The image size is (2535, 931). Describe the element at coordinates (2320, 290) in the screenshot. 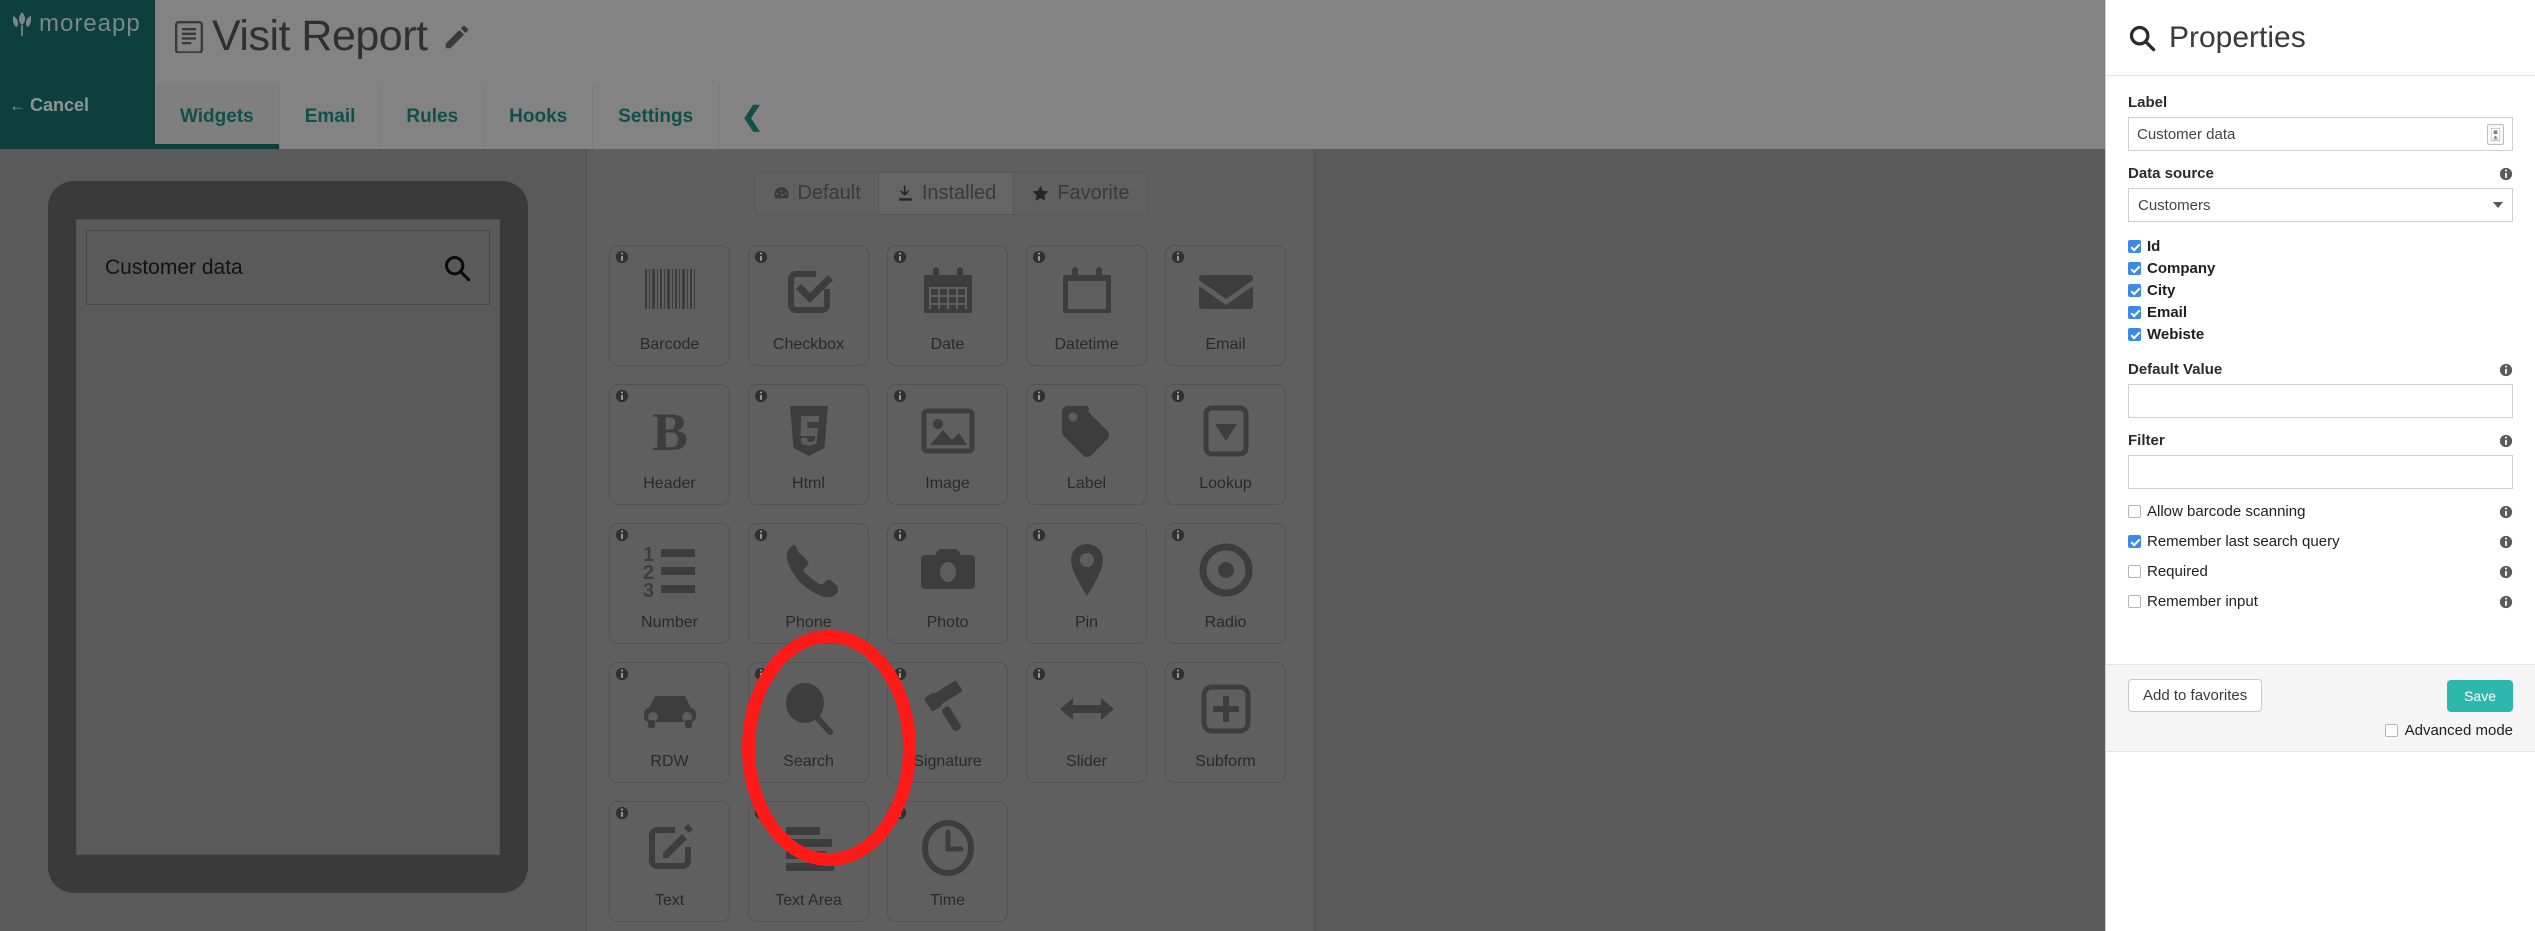

I see `data-field-row-city: City` at that location.